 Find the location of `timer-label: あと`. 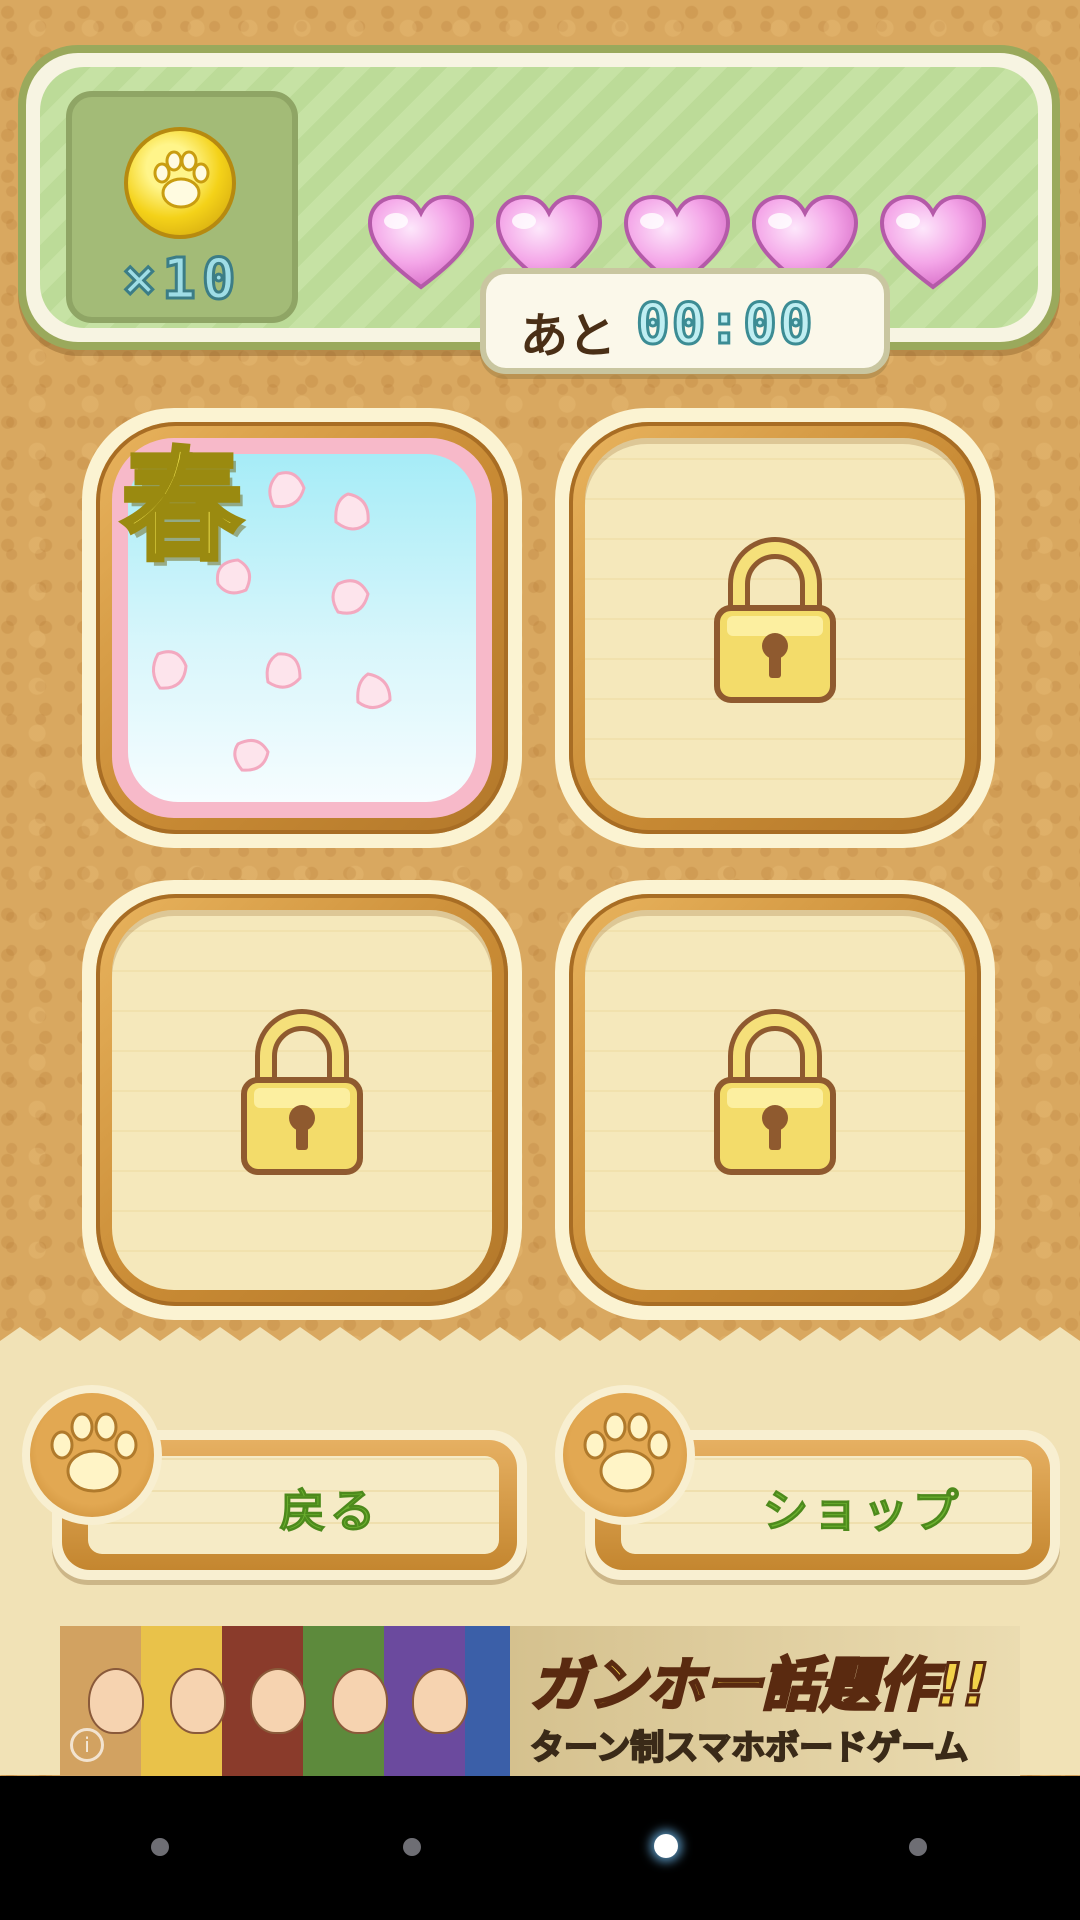

timer-label: あと is located at coordinates (568, 336).